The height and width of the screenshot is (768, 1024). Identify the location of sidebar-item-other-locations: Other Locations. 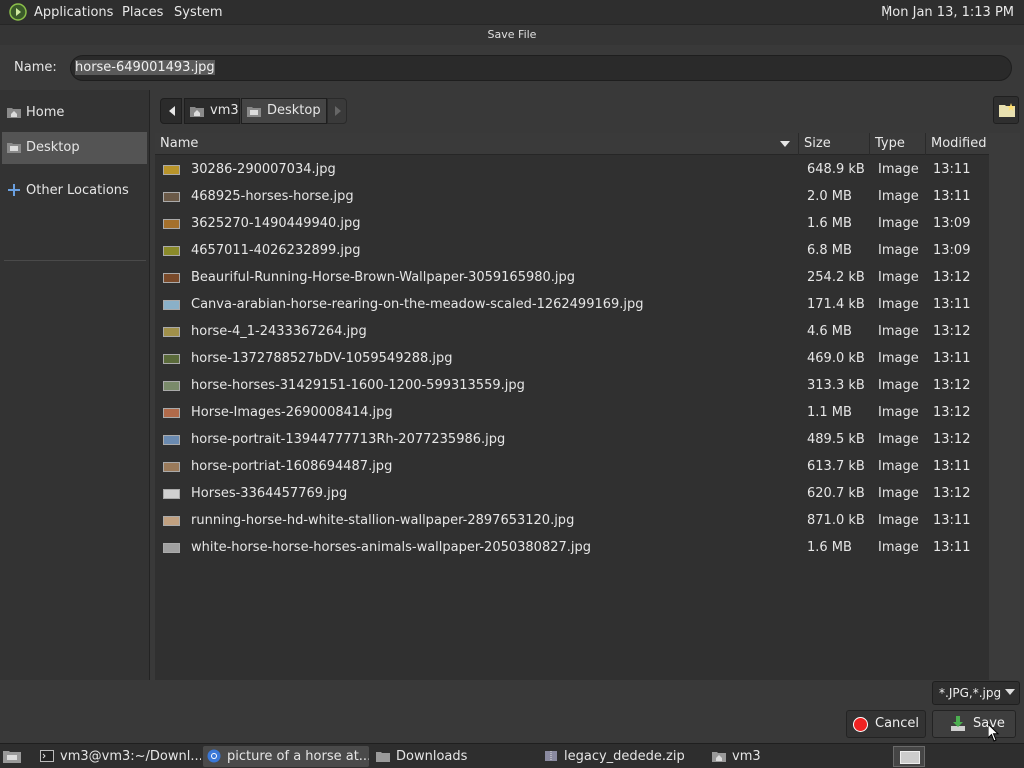
(74, 191).